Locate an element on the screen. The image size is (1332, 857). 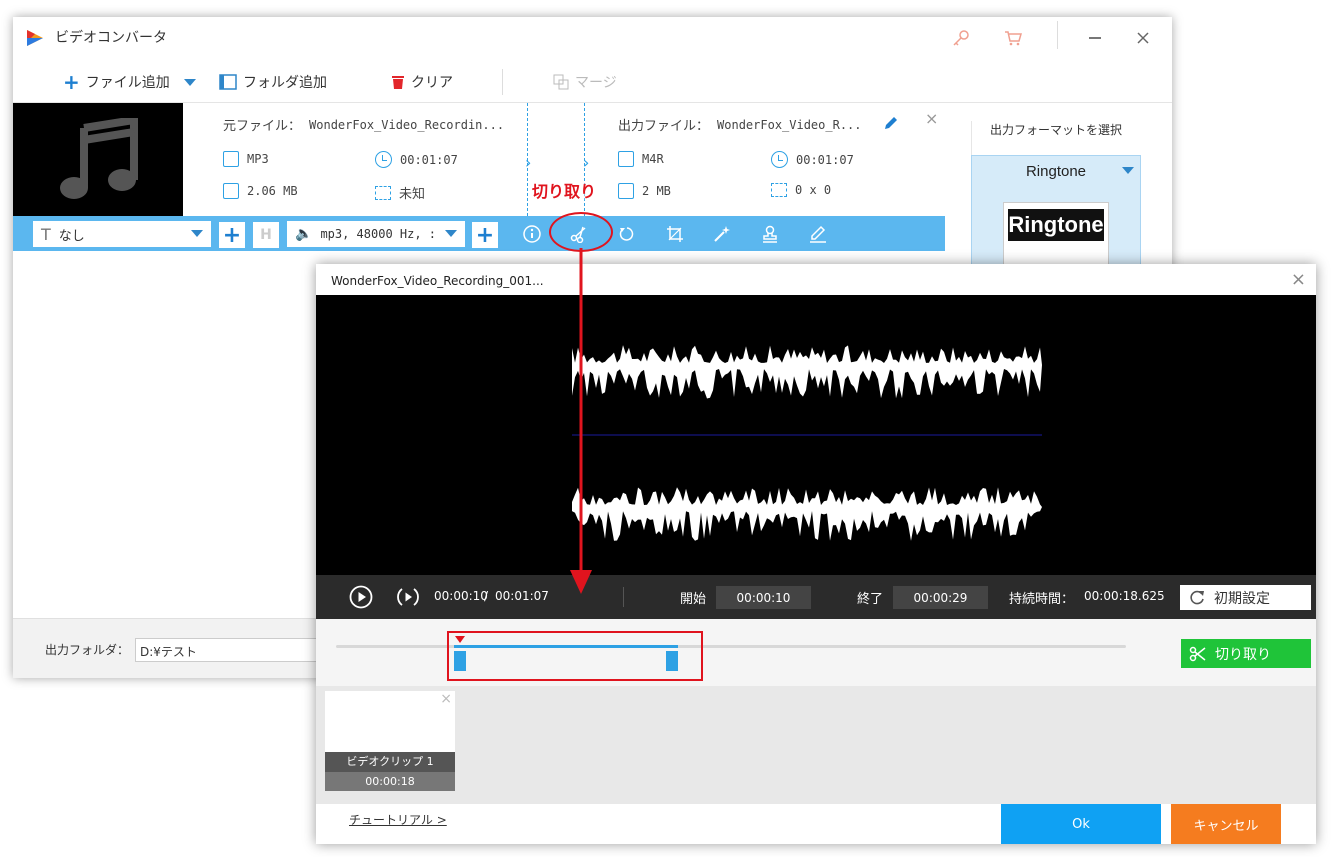
play-icon is located at coordinates (361, 599).